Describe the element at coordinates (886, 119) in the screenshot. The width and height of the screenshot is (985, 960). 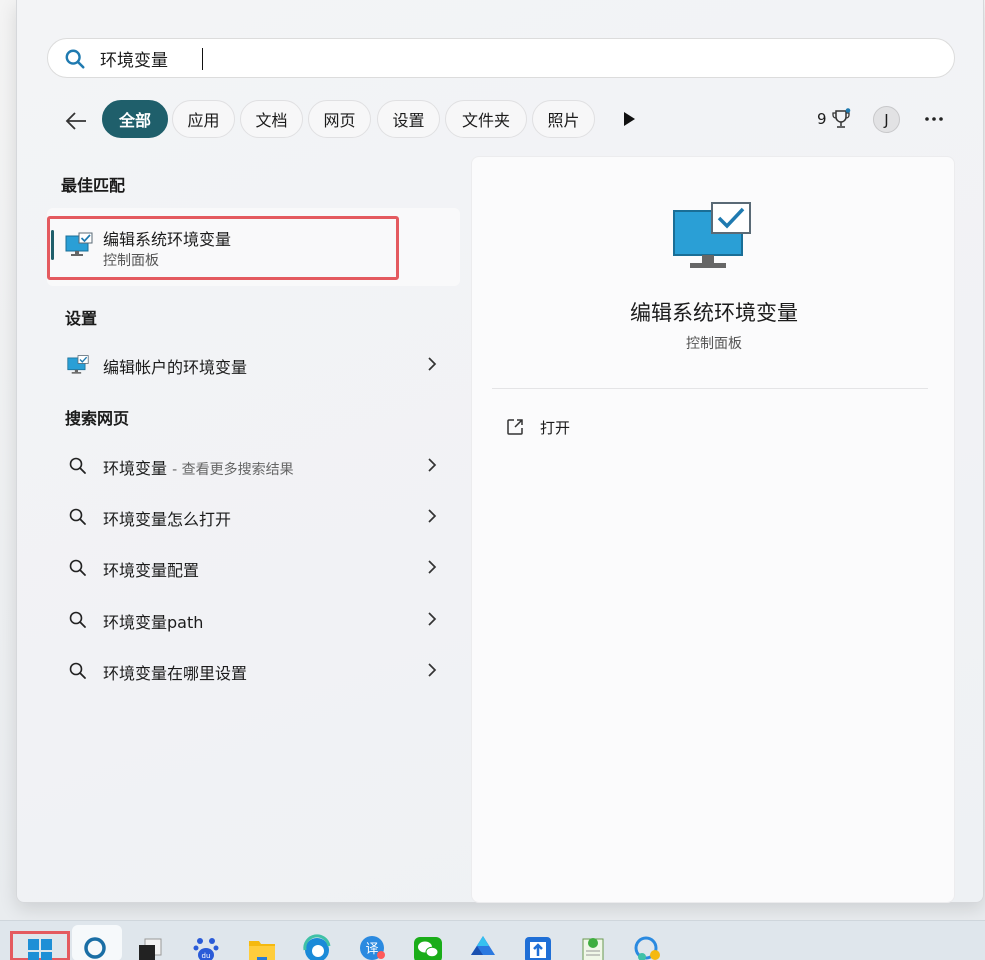
I see `account-avatar: J` at that location.